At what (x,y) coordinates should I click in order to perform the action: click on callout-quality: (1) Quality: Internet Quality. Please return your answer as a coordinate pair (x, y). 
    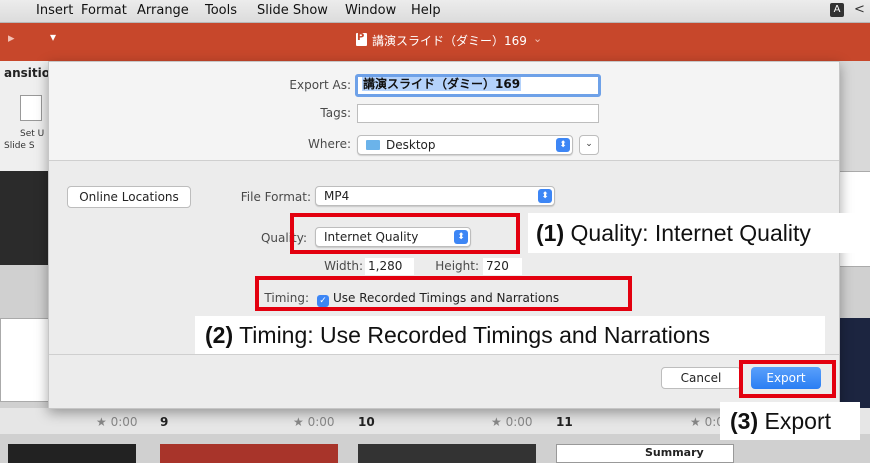
    Looking at the image, I should click on (696, 233).